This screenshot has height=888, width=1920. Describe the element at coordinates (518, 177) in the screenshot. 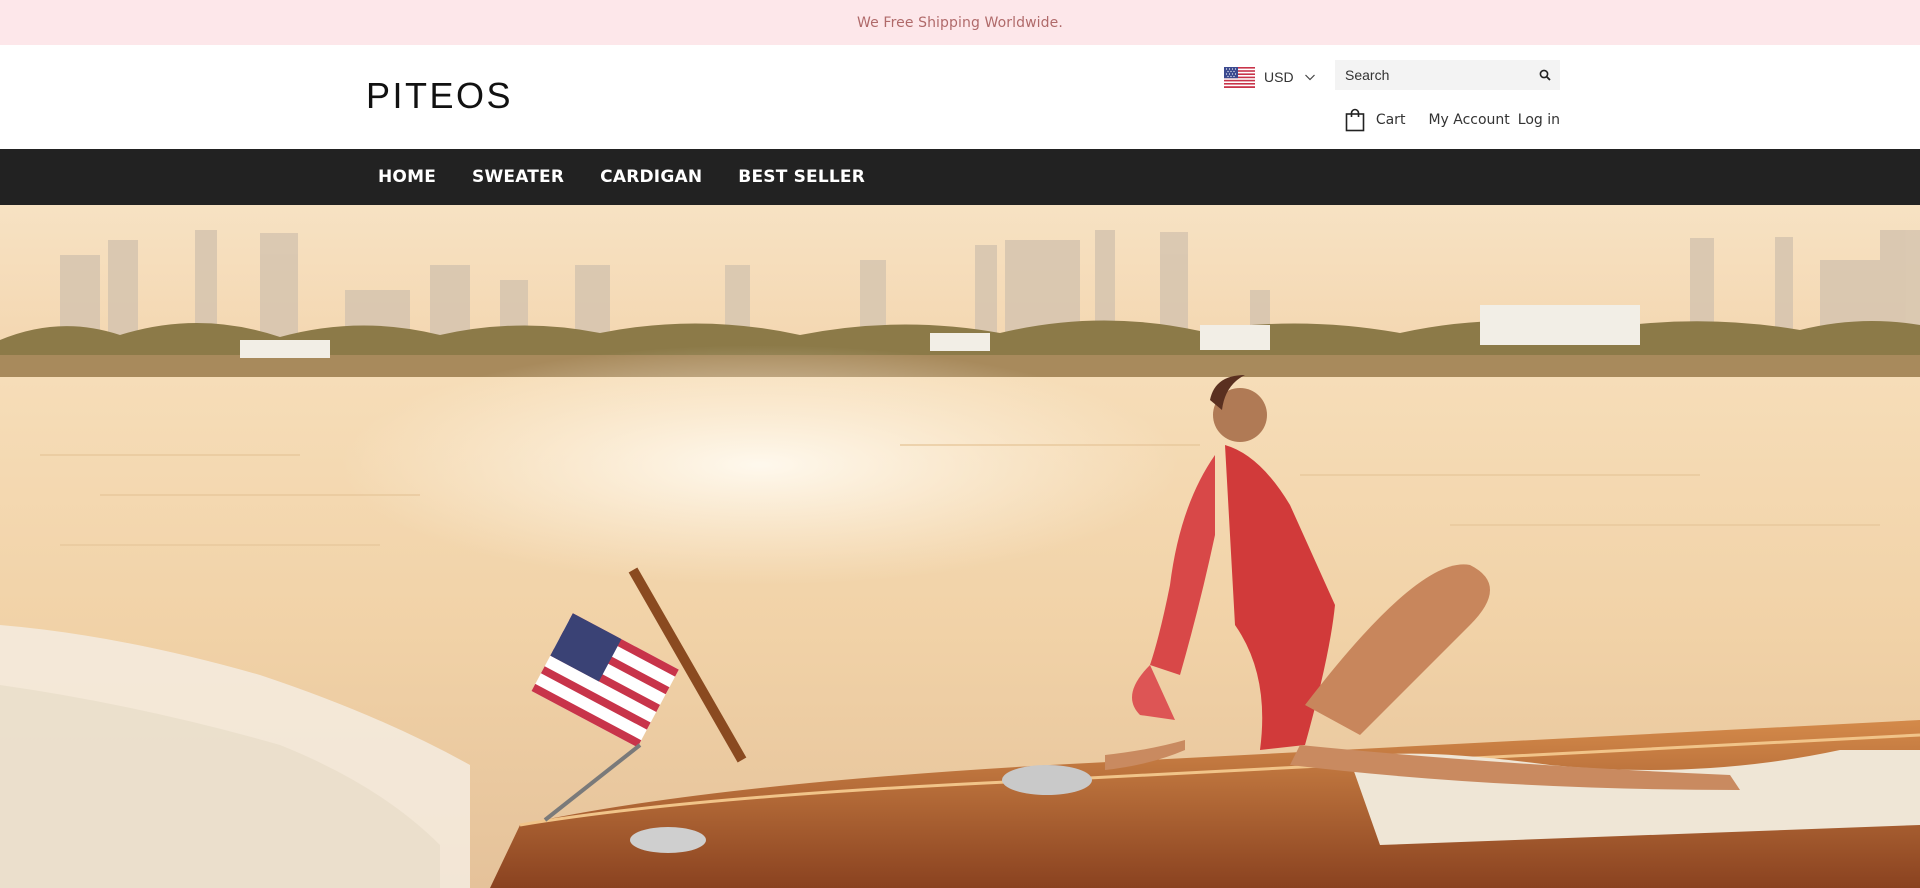

I see `nav-item-sweater: SWEATER` at that location.